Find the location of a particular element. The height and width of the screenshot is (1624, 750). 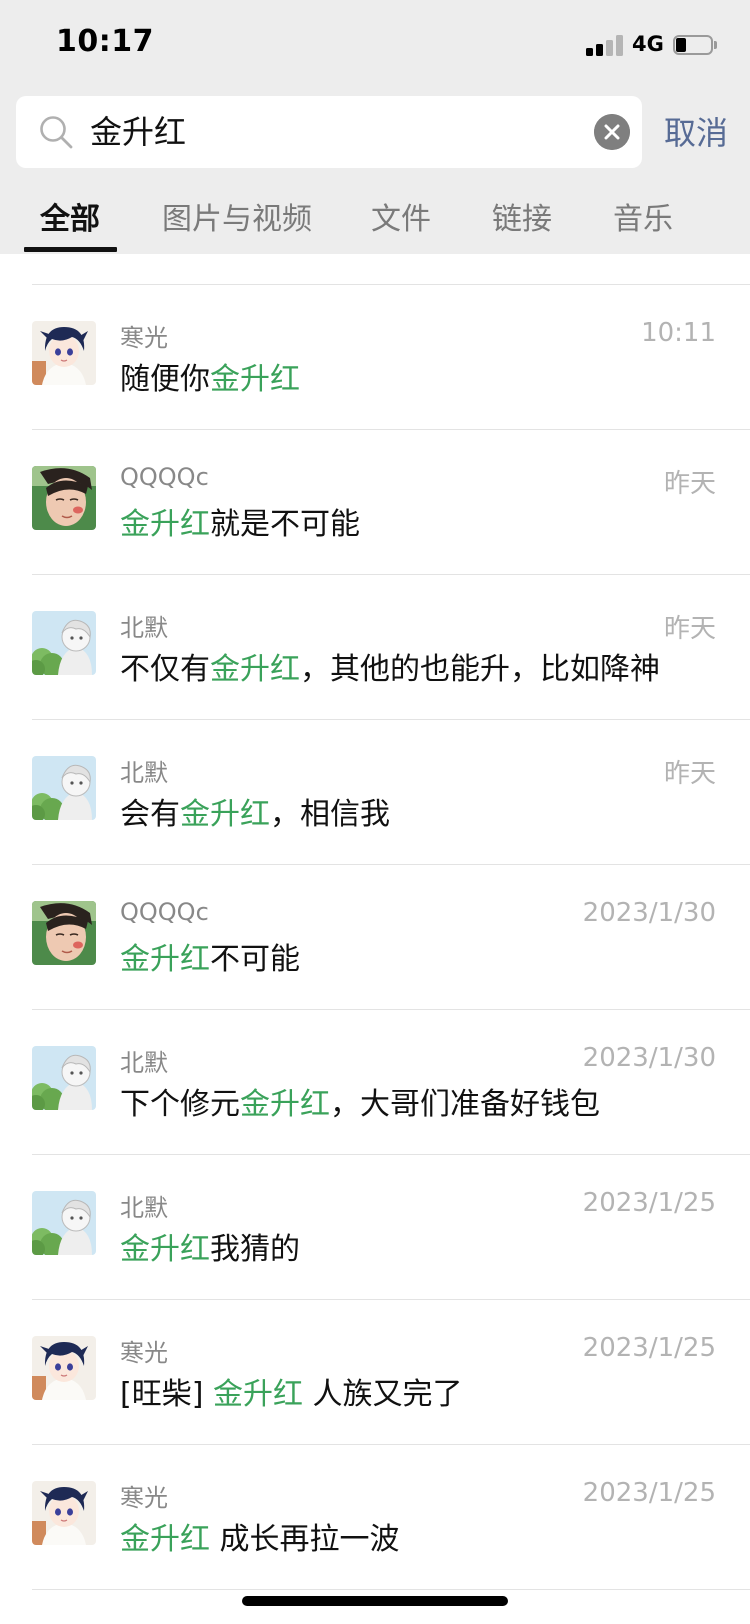

message-snippet: 金升红我猜的 is located at coordinates (210, 1246).